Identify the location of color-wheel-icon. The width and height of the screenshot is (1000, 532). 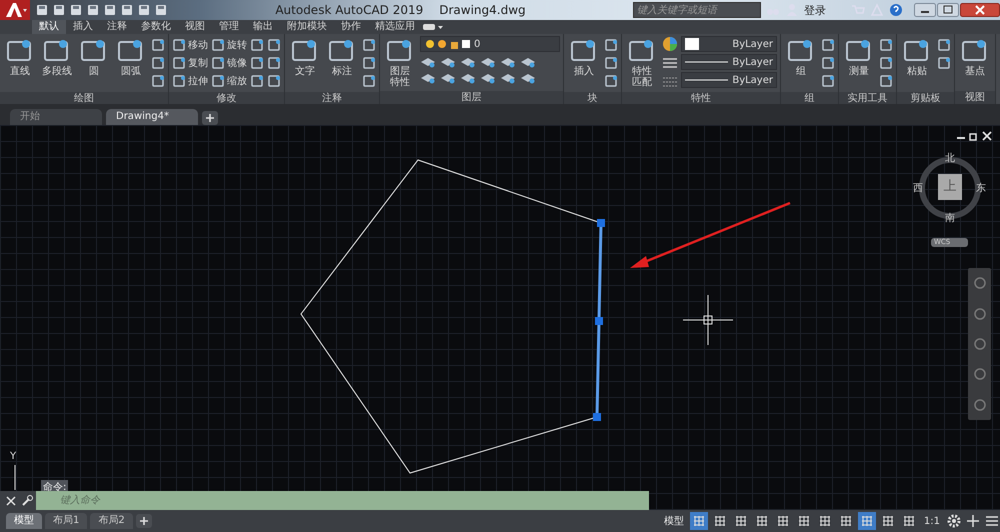
(670, 44).